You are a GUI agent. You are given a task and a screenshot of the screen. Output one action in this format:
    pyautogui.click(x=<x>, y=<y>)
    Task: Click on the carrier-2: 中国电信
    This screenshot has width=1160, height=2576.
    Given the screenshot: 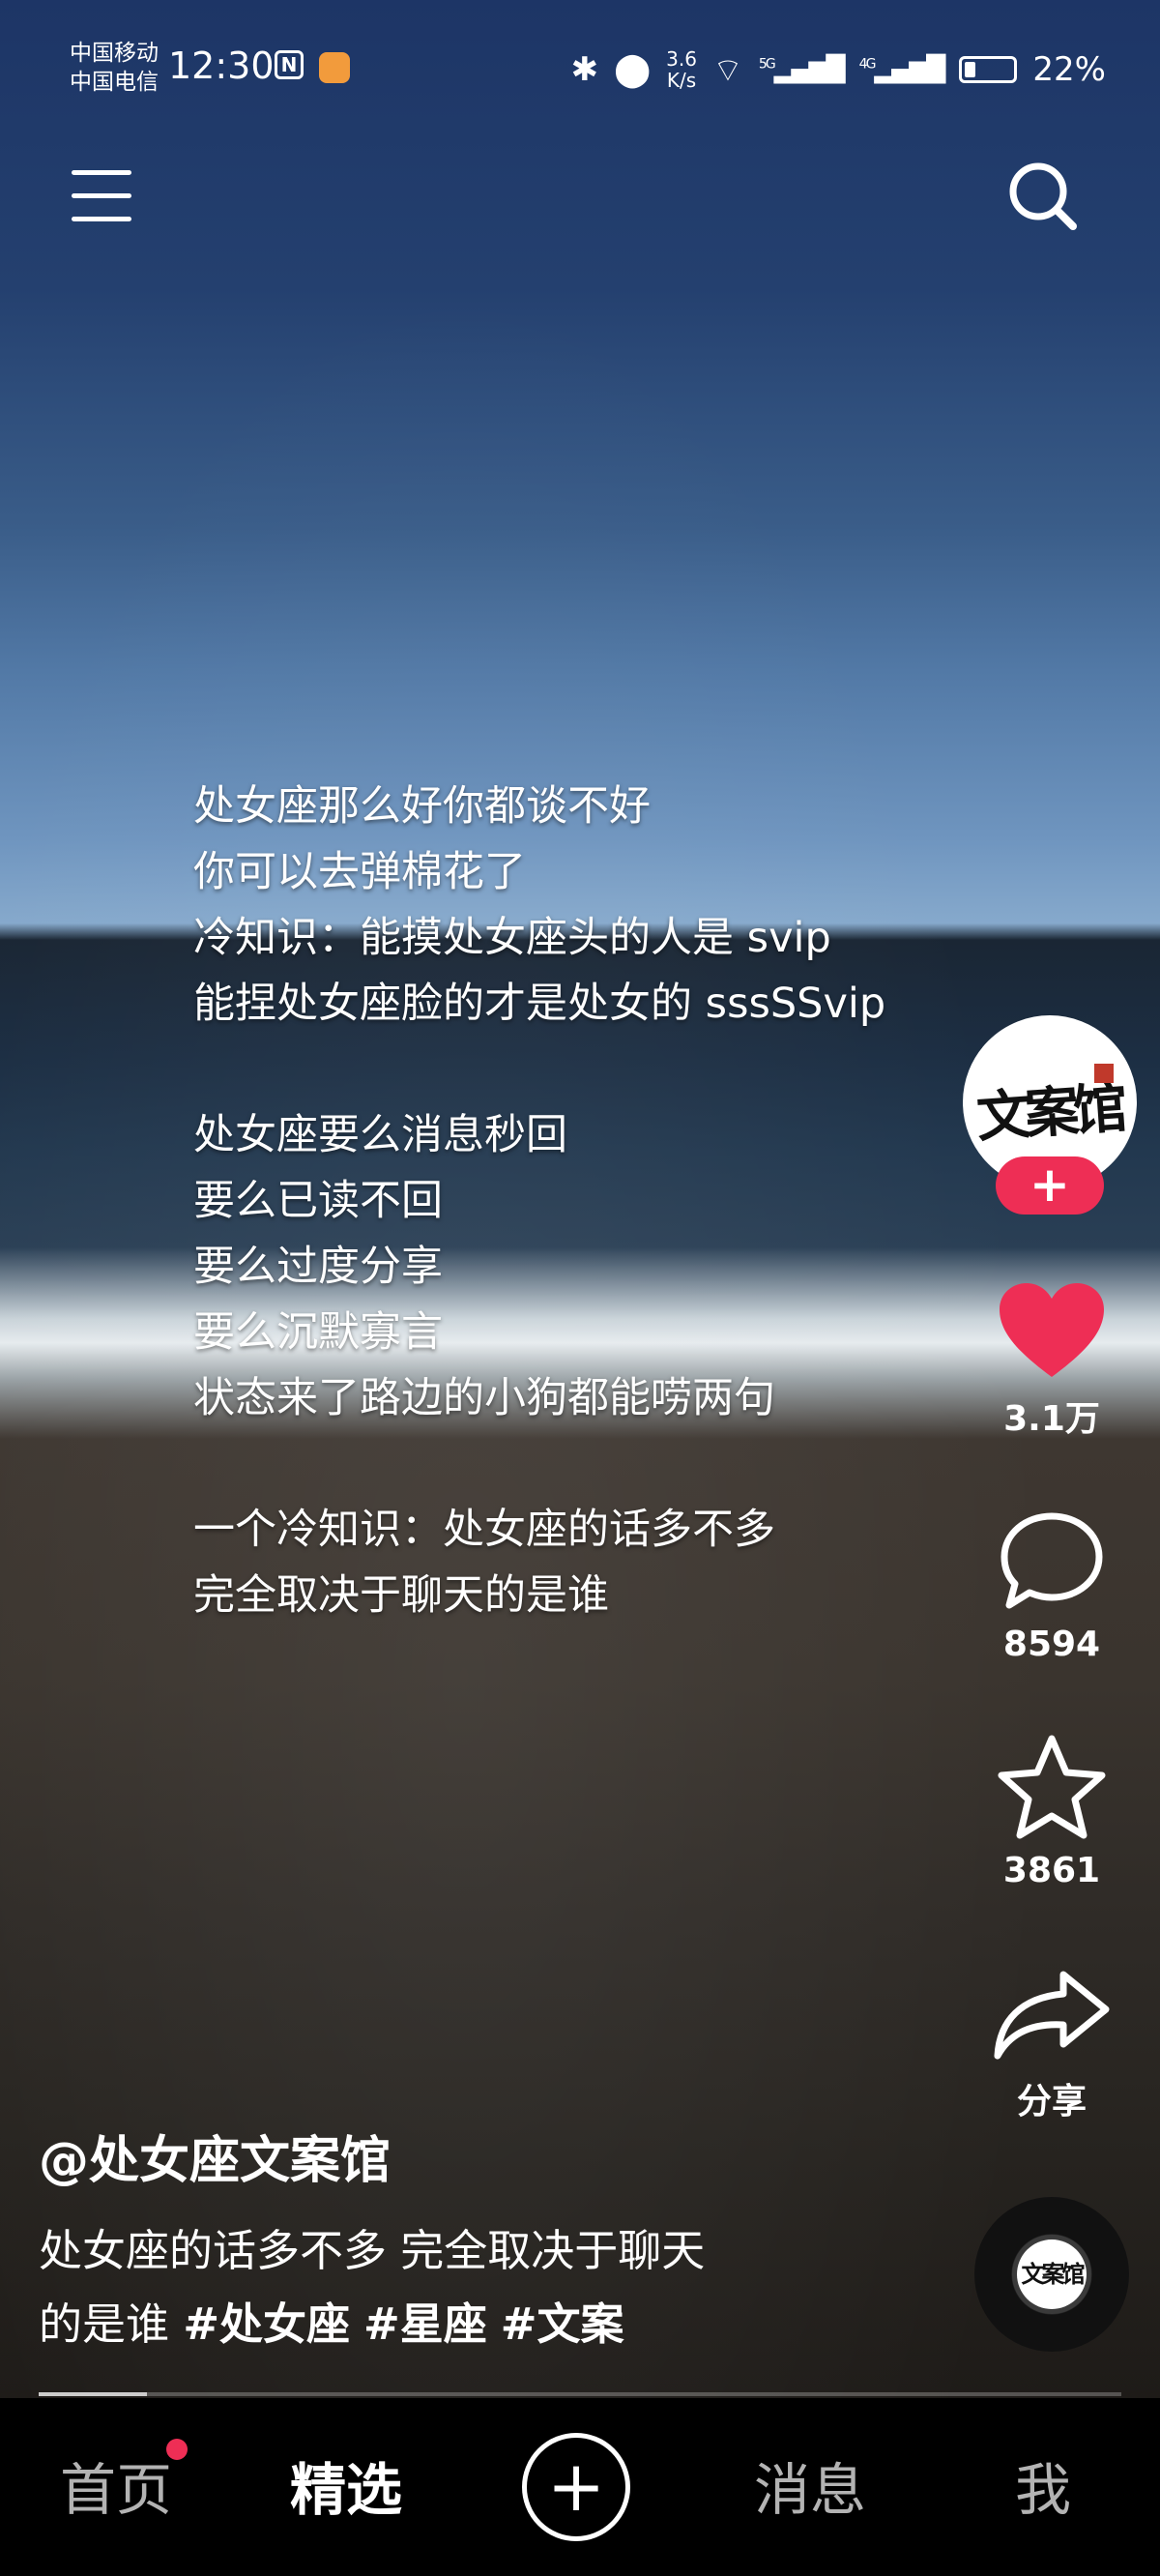 What is the action you would take?
    pyautogui.click(x=114, y=82)
    